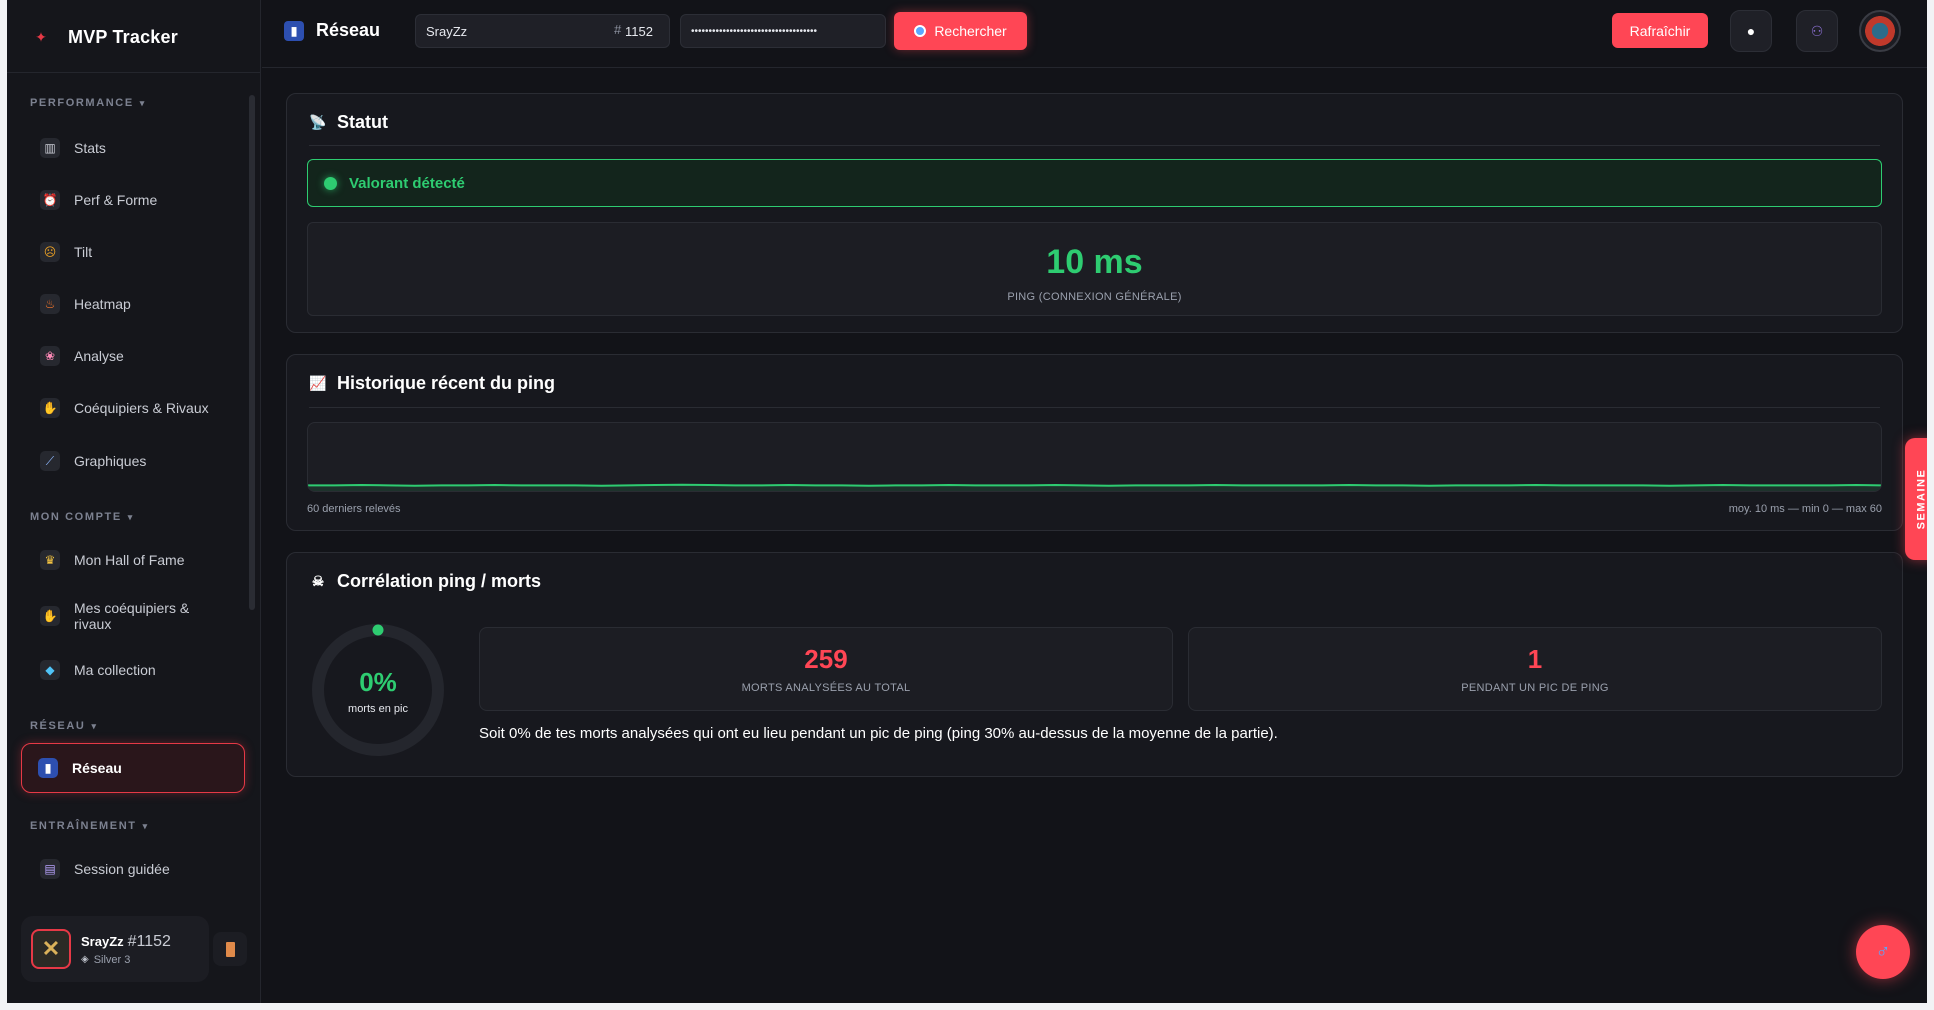 The image size is (1934, 1010). I want to click on search-button: Rechercher, so click(960, 31).